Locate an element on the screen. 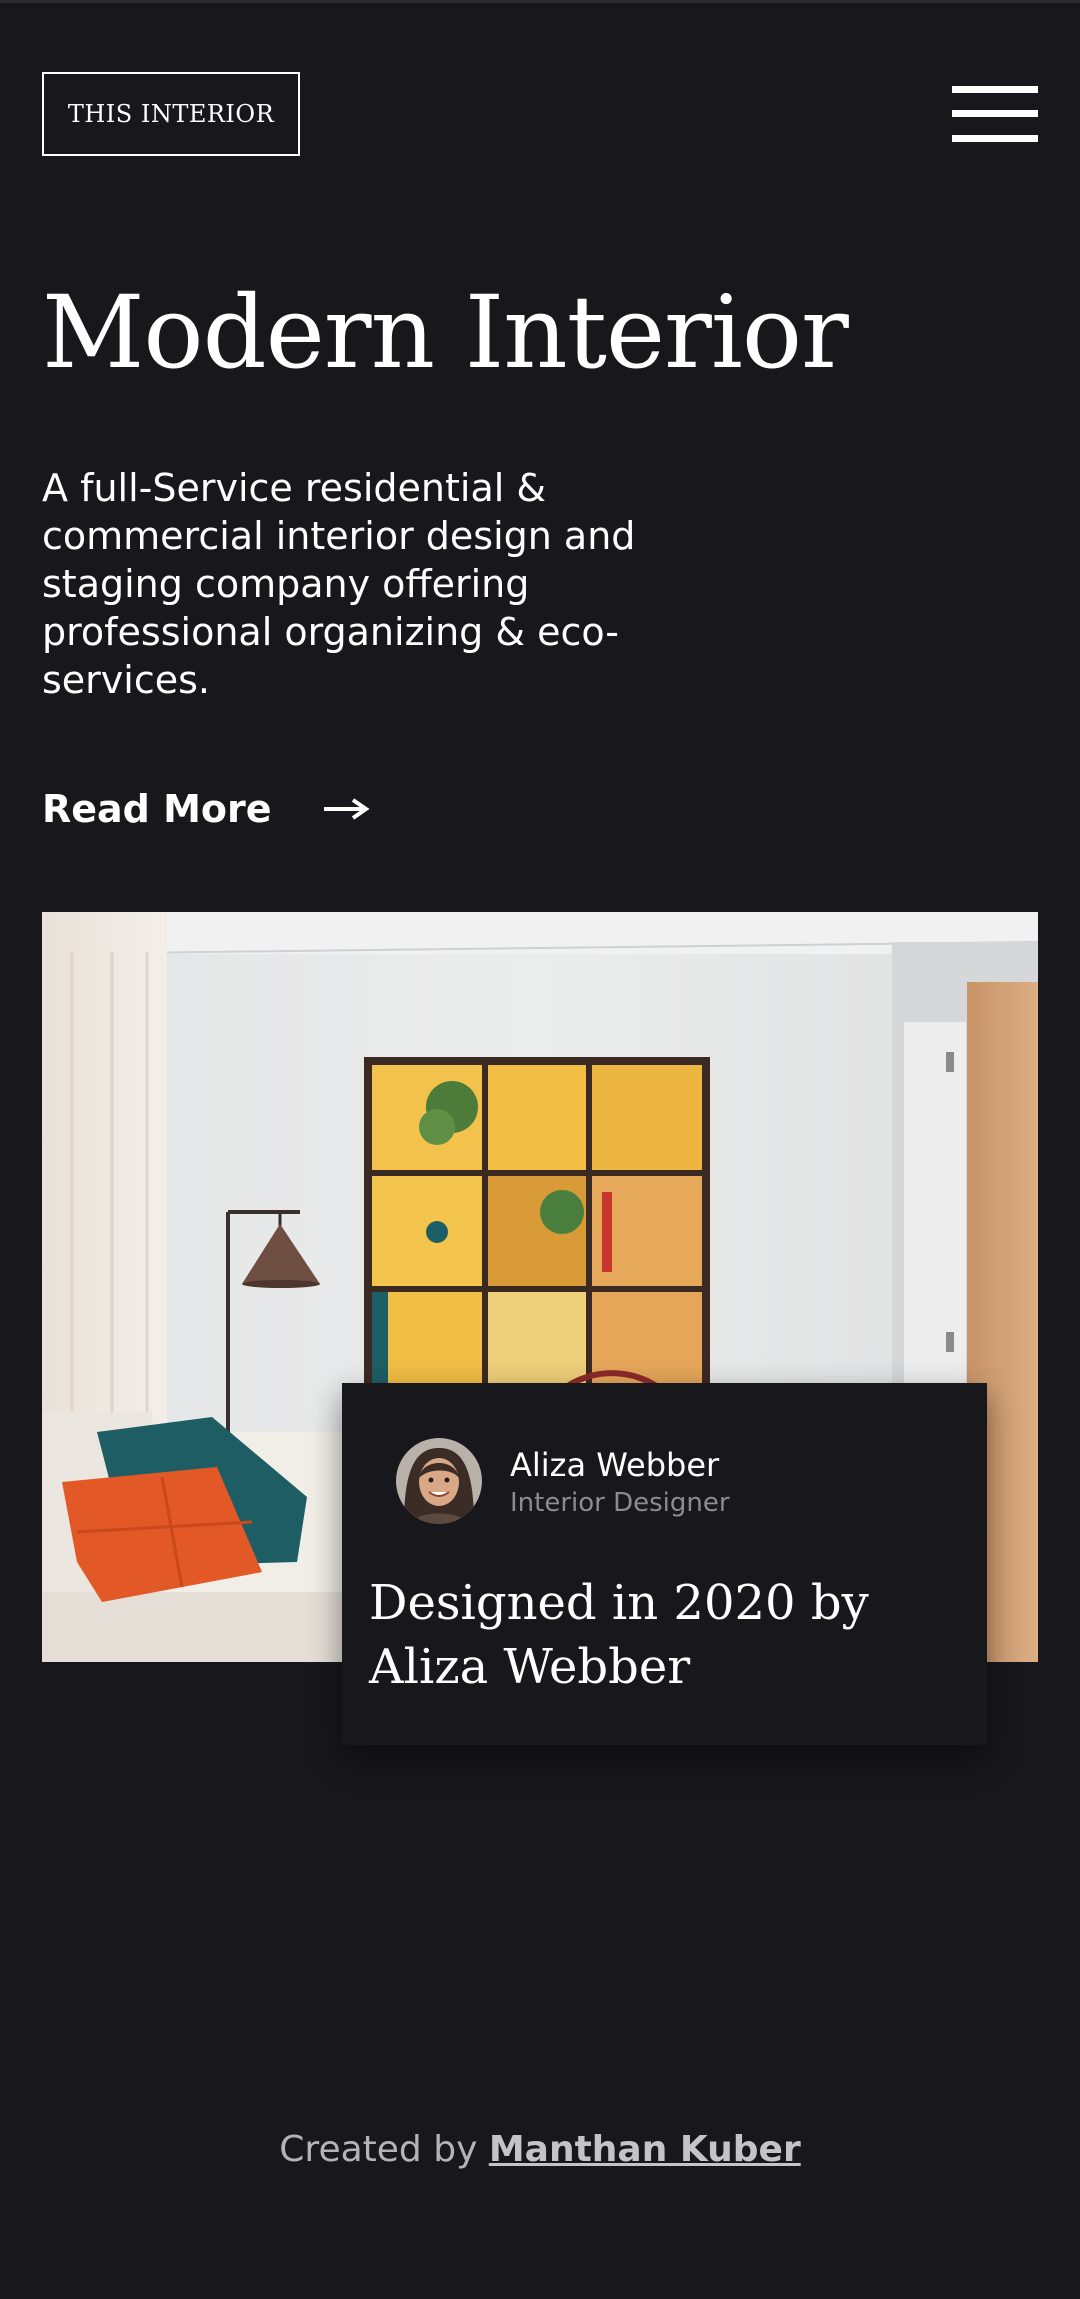 This screenshot has width=1080, height=2299. hamburger-menu-icon is located at coordinates (995, 115).